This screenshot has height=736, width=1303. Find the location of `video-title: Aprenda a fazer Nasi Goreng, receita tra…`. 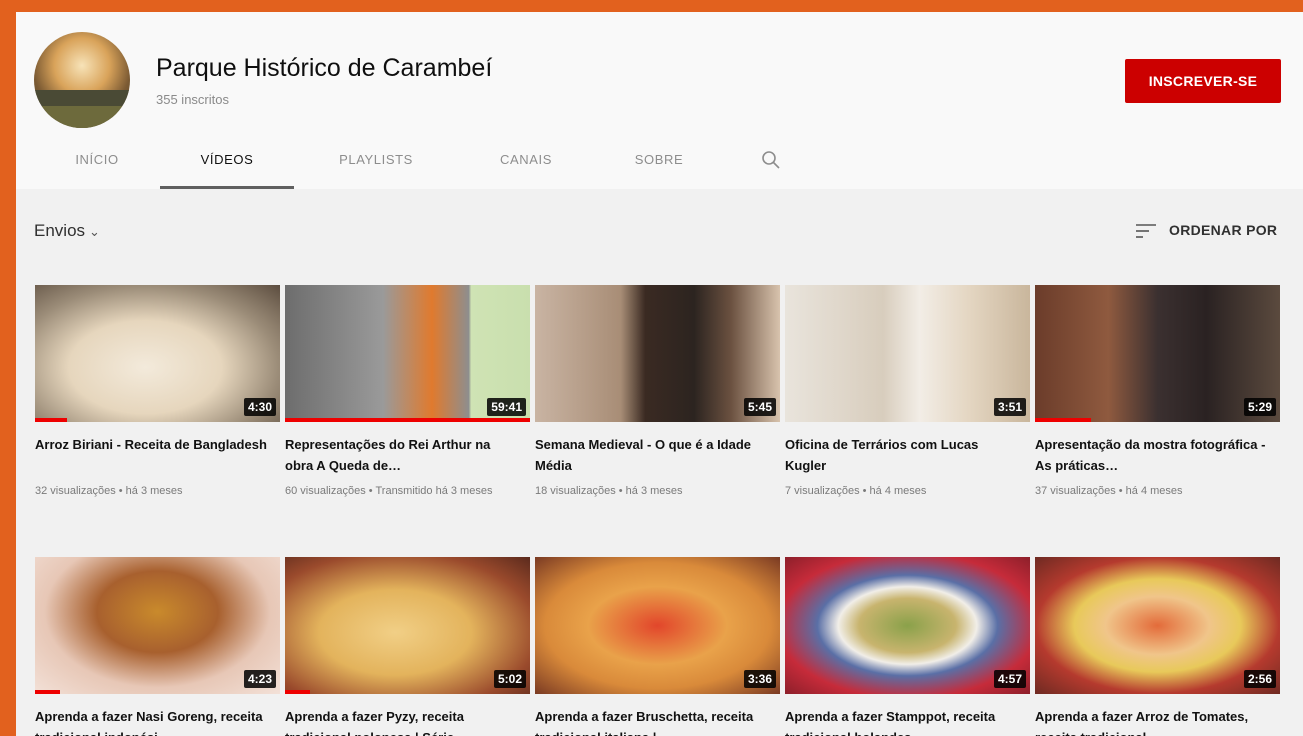

video-title: Aprenda a fazer Nasi Goreng, receita tra… is located at coordinates (152, 721).